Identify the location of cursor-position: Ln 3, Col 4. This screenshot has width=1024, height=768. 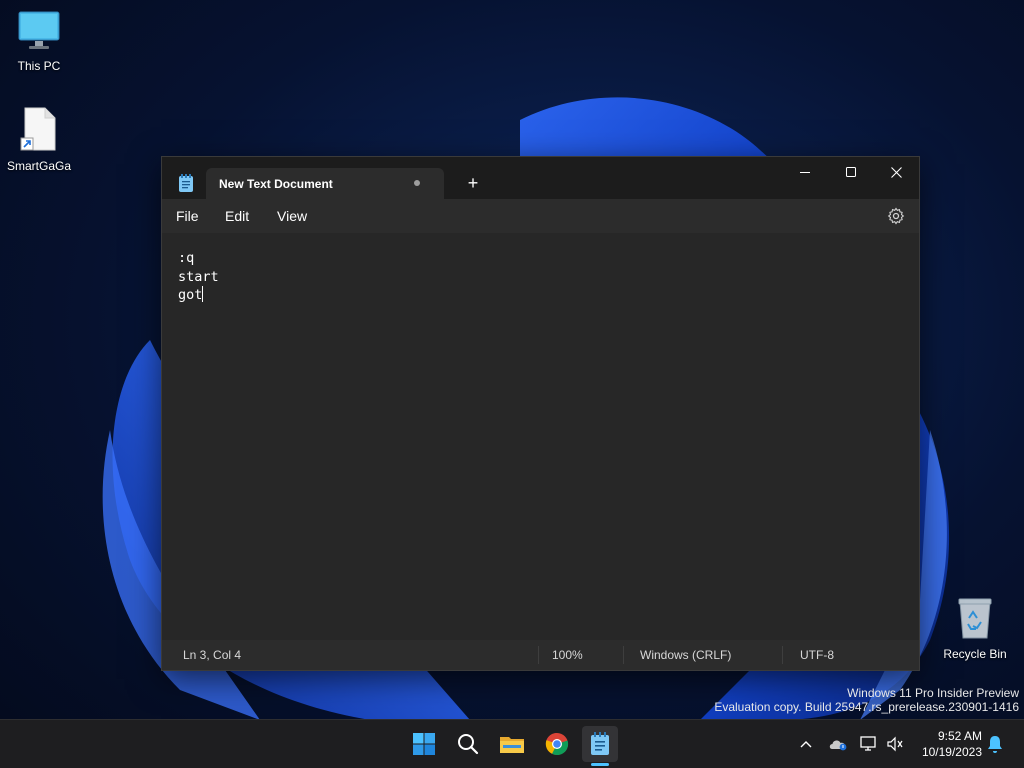
(212, 655).